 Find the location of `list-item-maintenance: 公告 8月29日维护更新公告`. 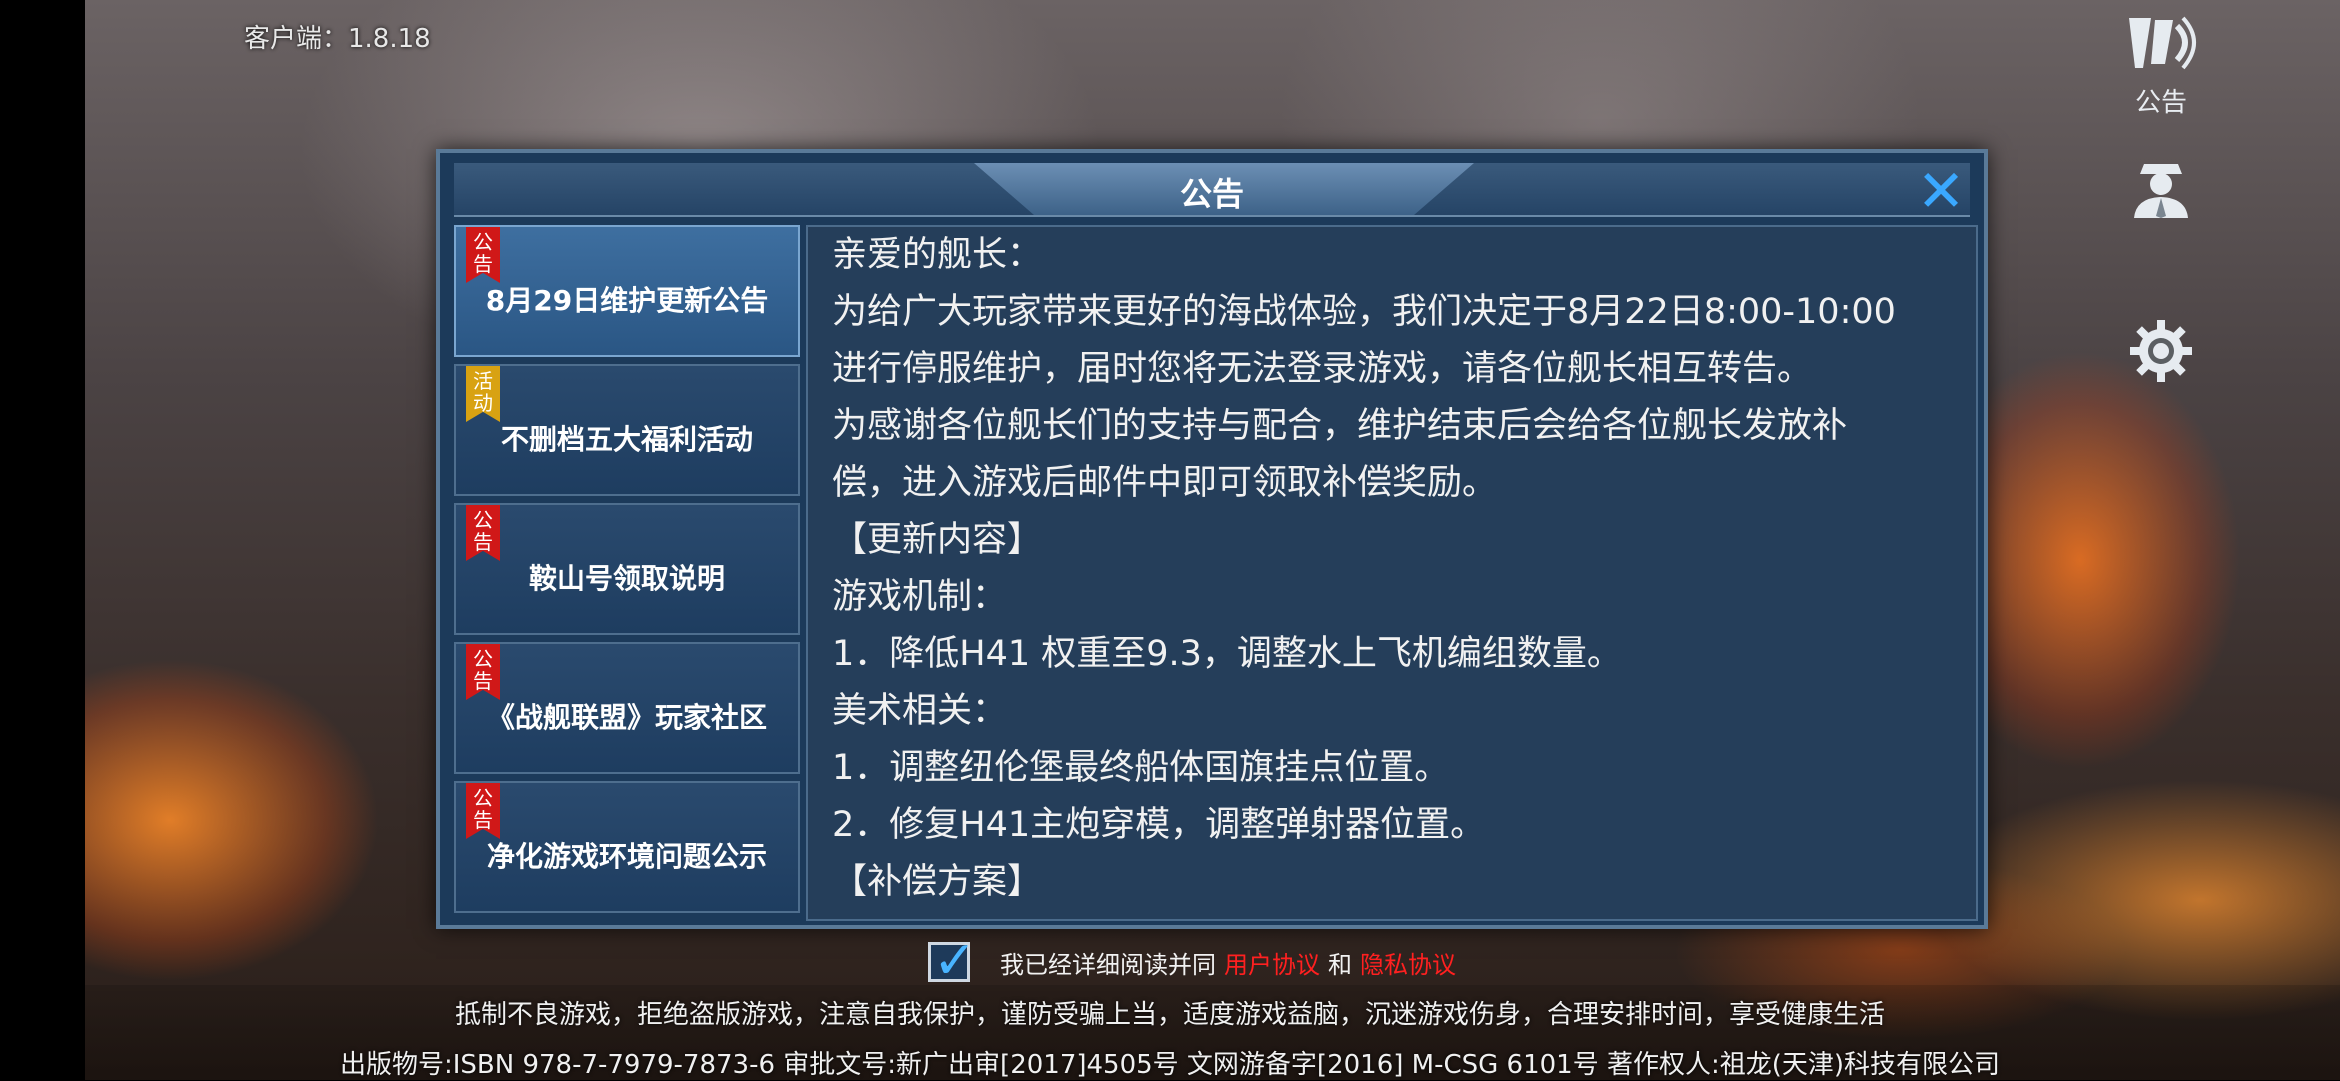

list-item-maintenance: 公告 8月29日维护更新公告 is located at coordinates (627, 291).